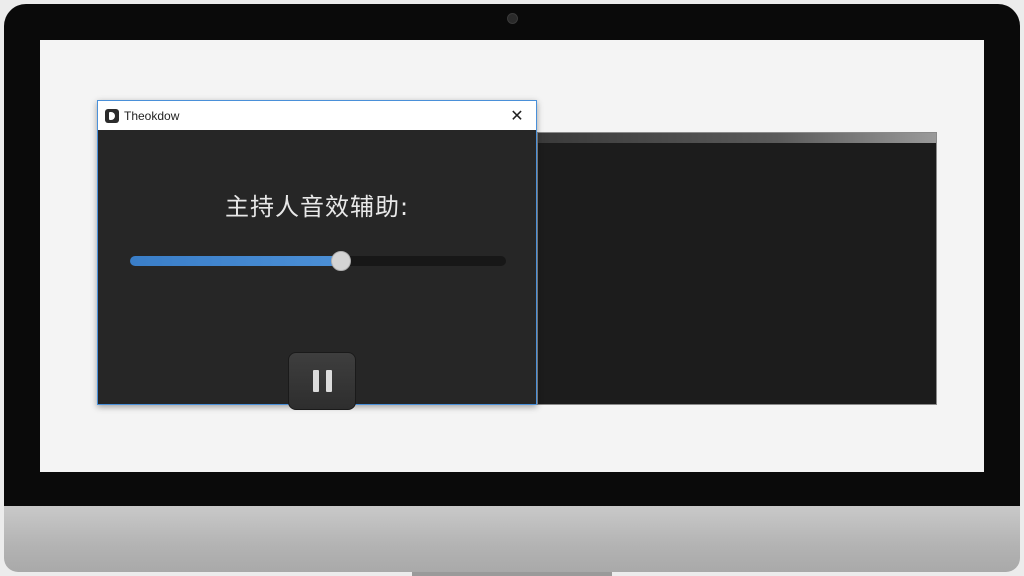  Describe the element at coordinates (512, 18) in the screenshot. I see `webcam-icon` at that location.